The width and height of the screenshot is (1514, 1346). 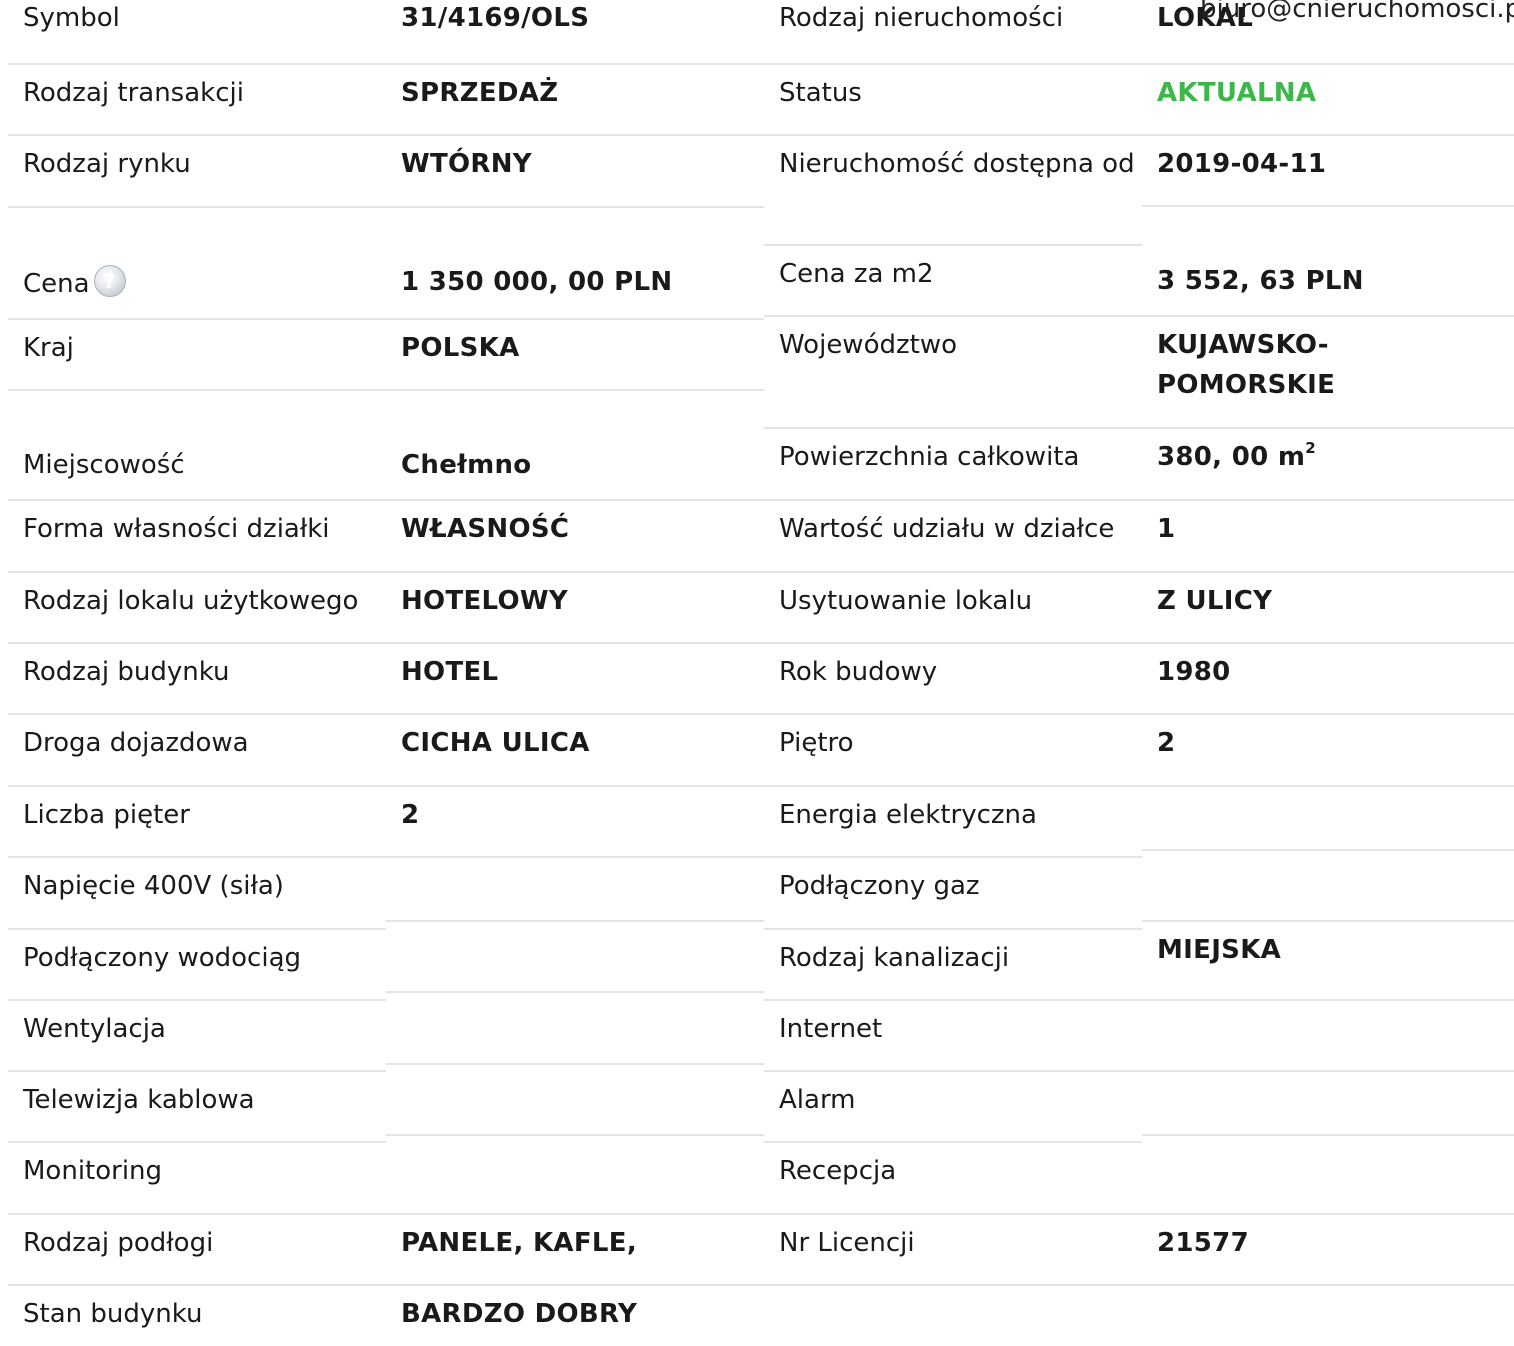 What do you see at coordinates (1328, 465) in the screenshot?
I see `detail-value-area: 380, 00 m2` at bounding box center [1328, 465].